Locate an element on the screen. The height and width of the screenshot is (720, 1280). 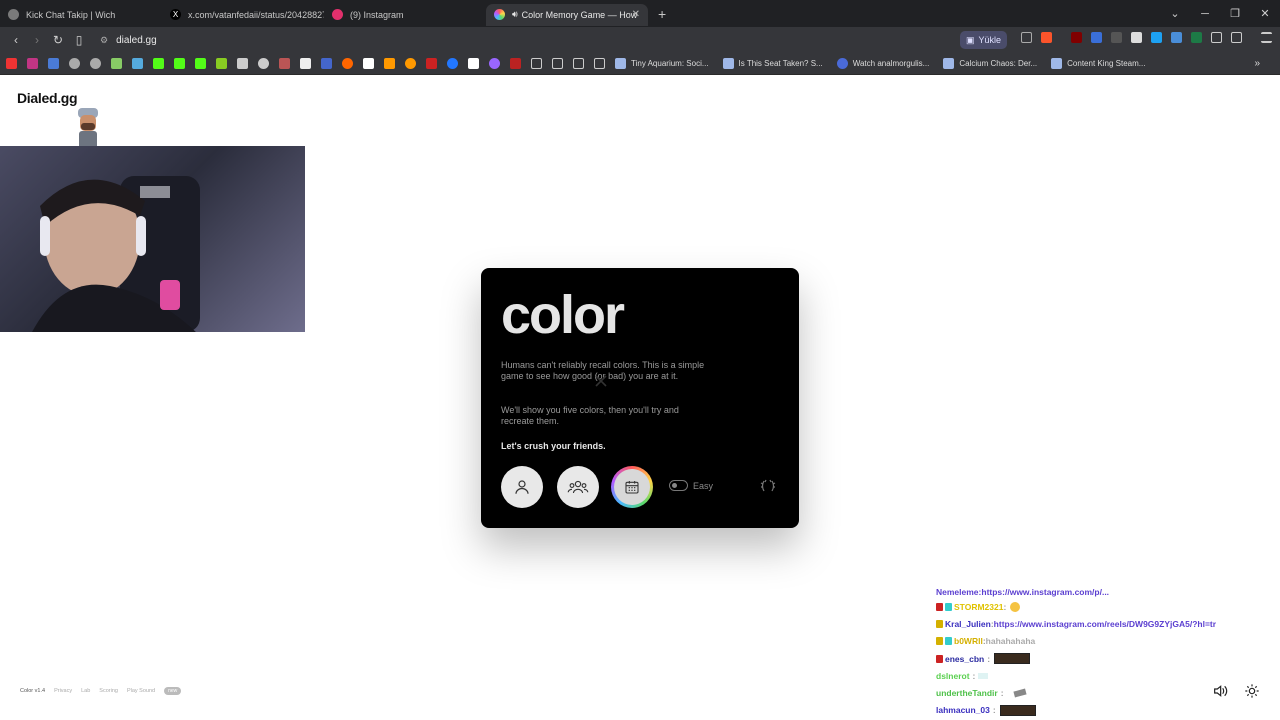
daily-challenge-button is located at coordinates (632, 487).